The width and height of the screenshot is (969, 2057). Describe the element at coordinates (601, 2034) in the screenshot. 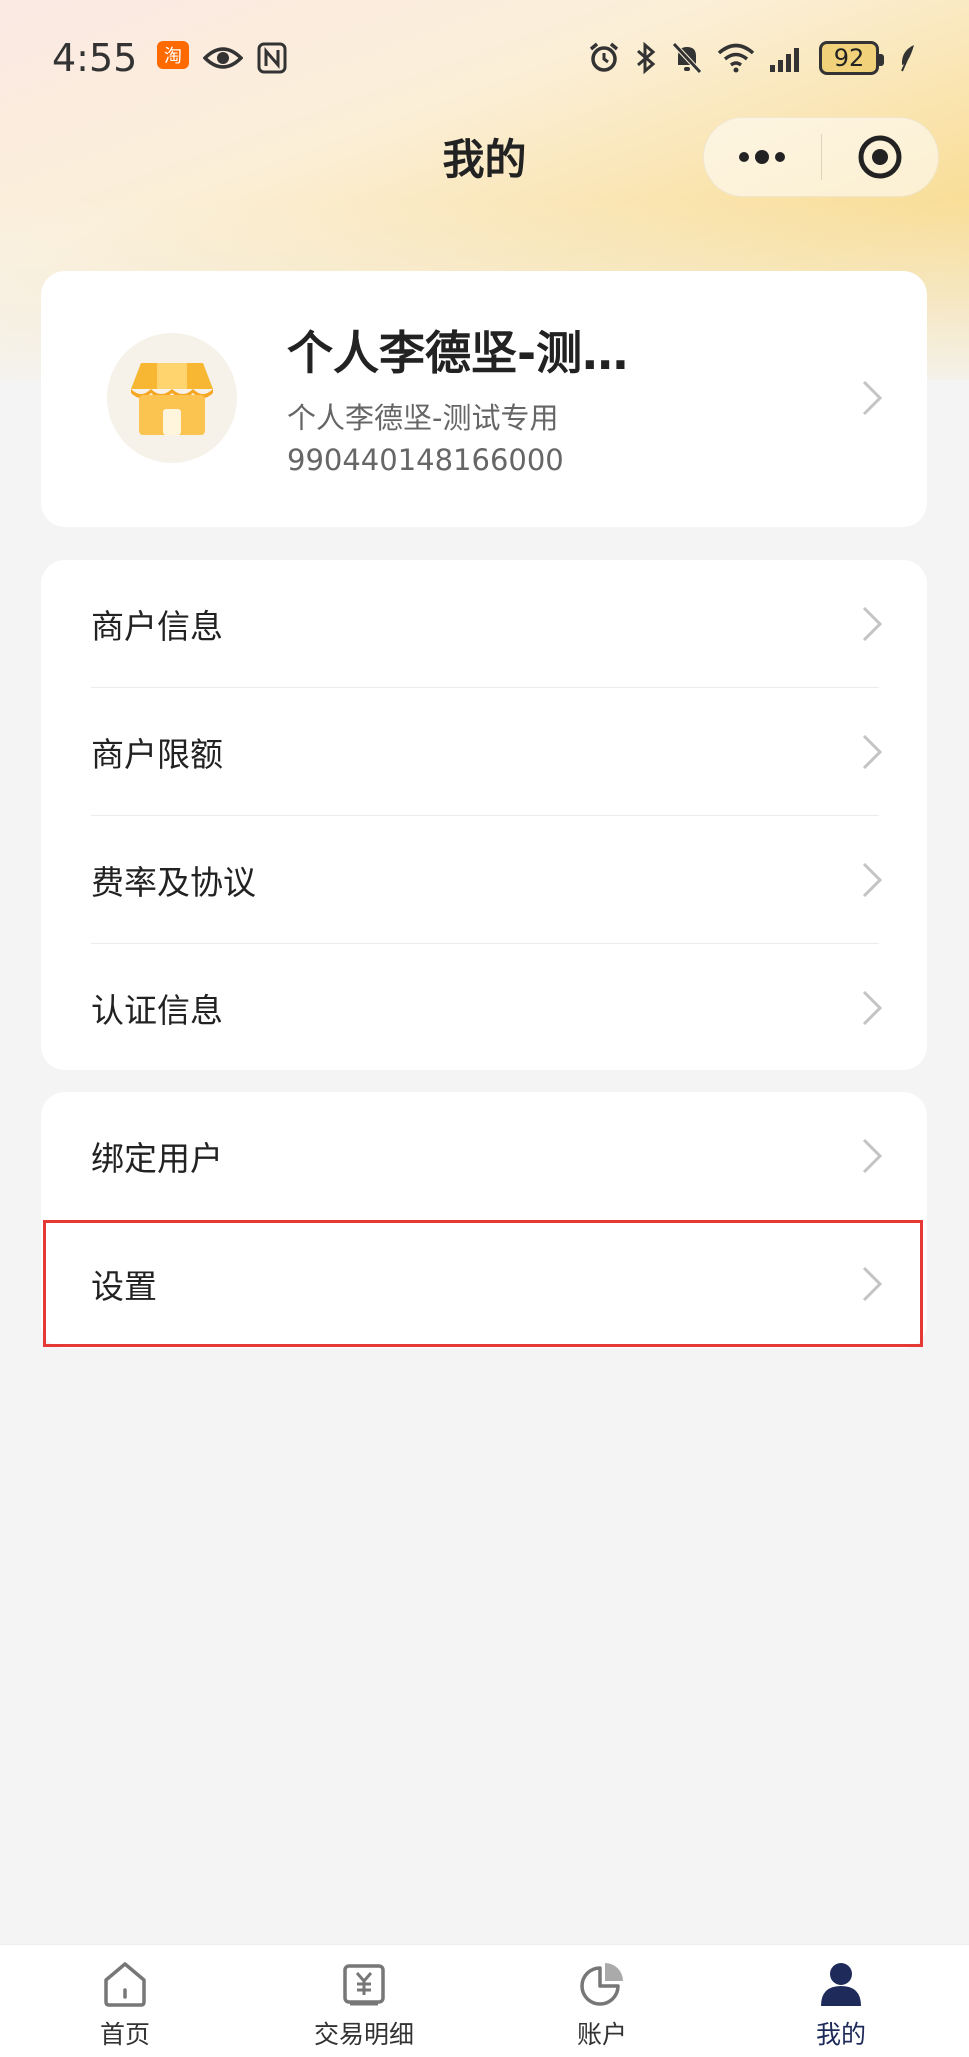

I see `tab-label: 账户` at that location.